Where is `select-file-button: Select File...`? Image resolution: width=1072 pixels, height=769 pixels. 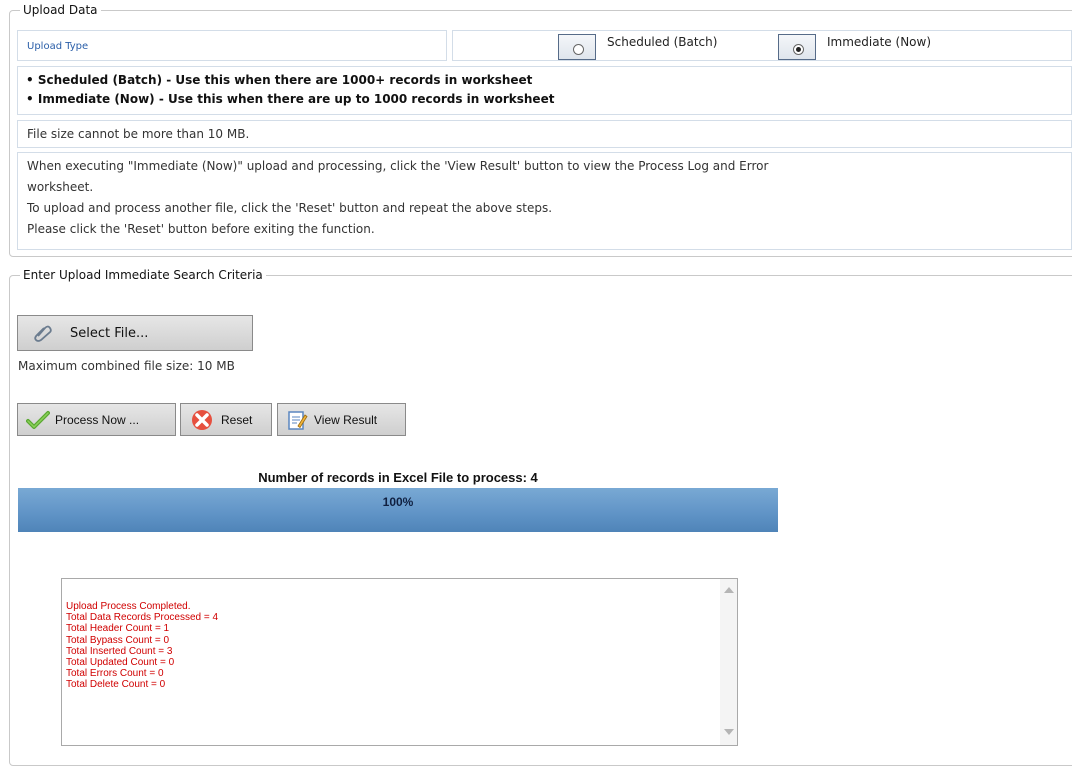 select-file-button: Select File... is located at coordinates (135, 333).